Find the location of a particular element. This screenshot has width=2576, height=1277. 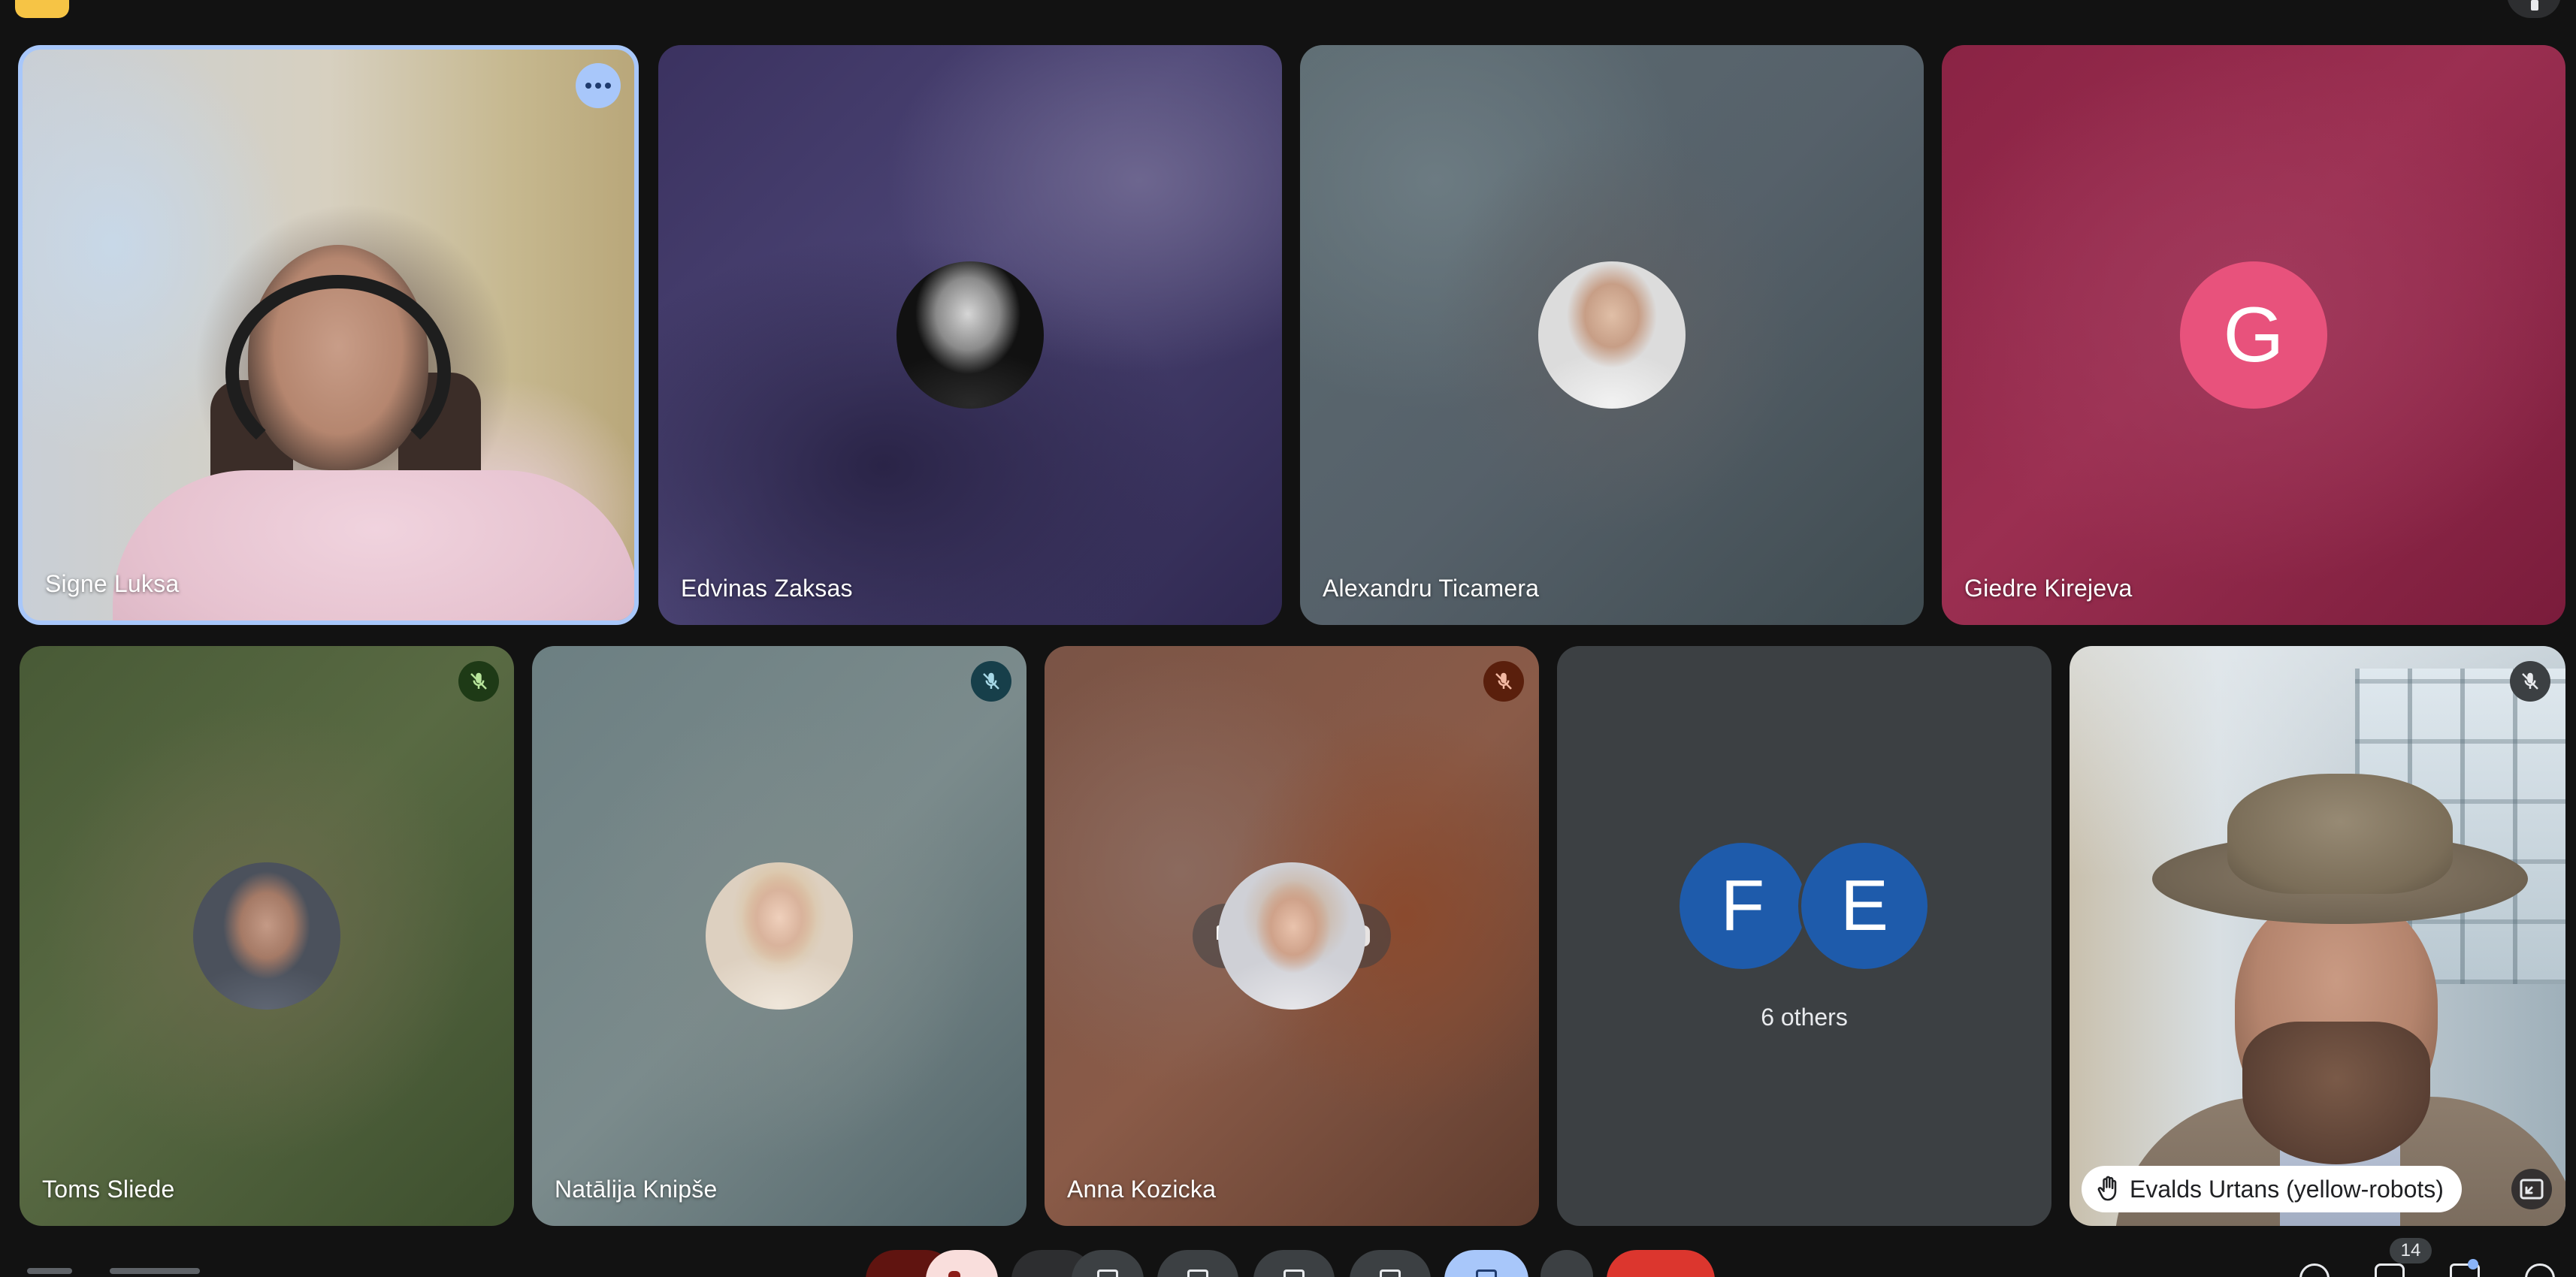

participant-tile-evalds: Evalds Urtans (yellow-robots) is located at coordinates (2318, 936).